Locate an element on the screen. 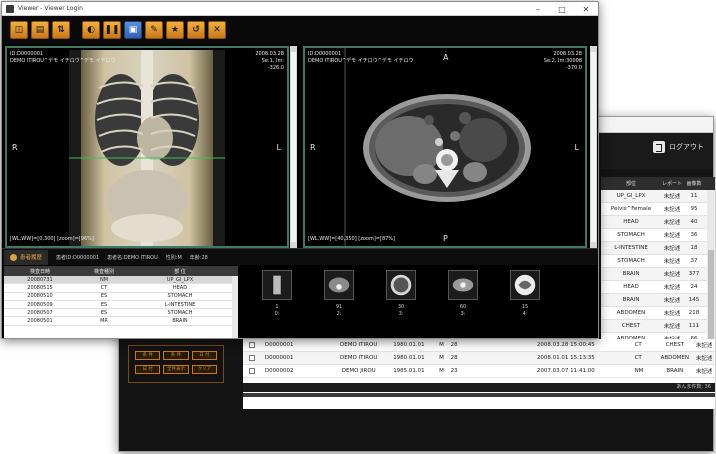 The width and height of the screenshot is (716, 454). series-thumbnail: 1 0: is located at coordinates (277, 294).